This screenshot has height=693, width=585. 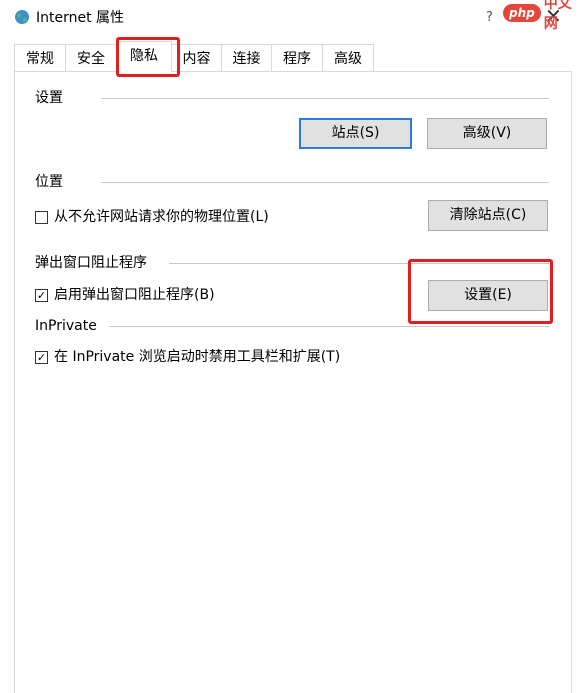 I want to click on watermark-text: 中文网, so click(x=557, y=16).